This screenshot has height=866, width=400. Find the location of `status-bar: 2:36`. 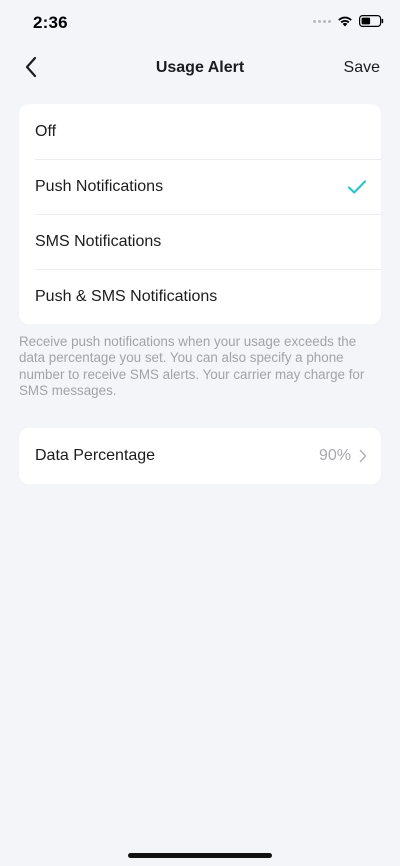

status-bar: 2:36 is located at coordinates (200, 23).